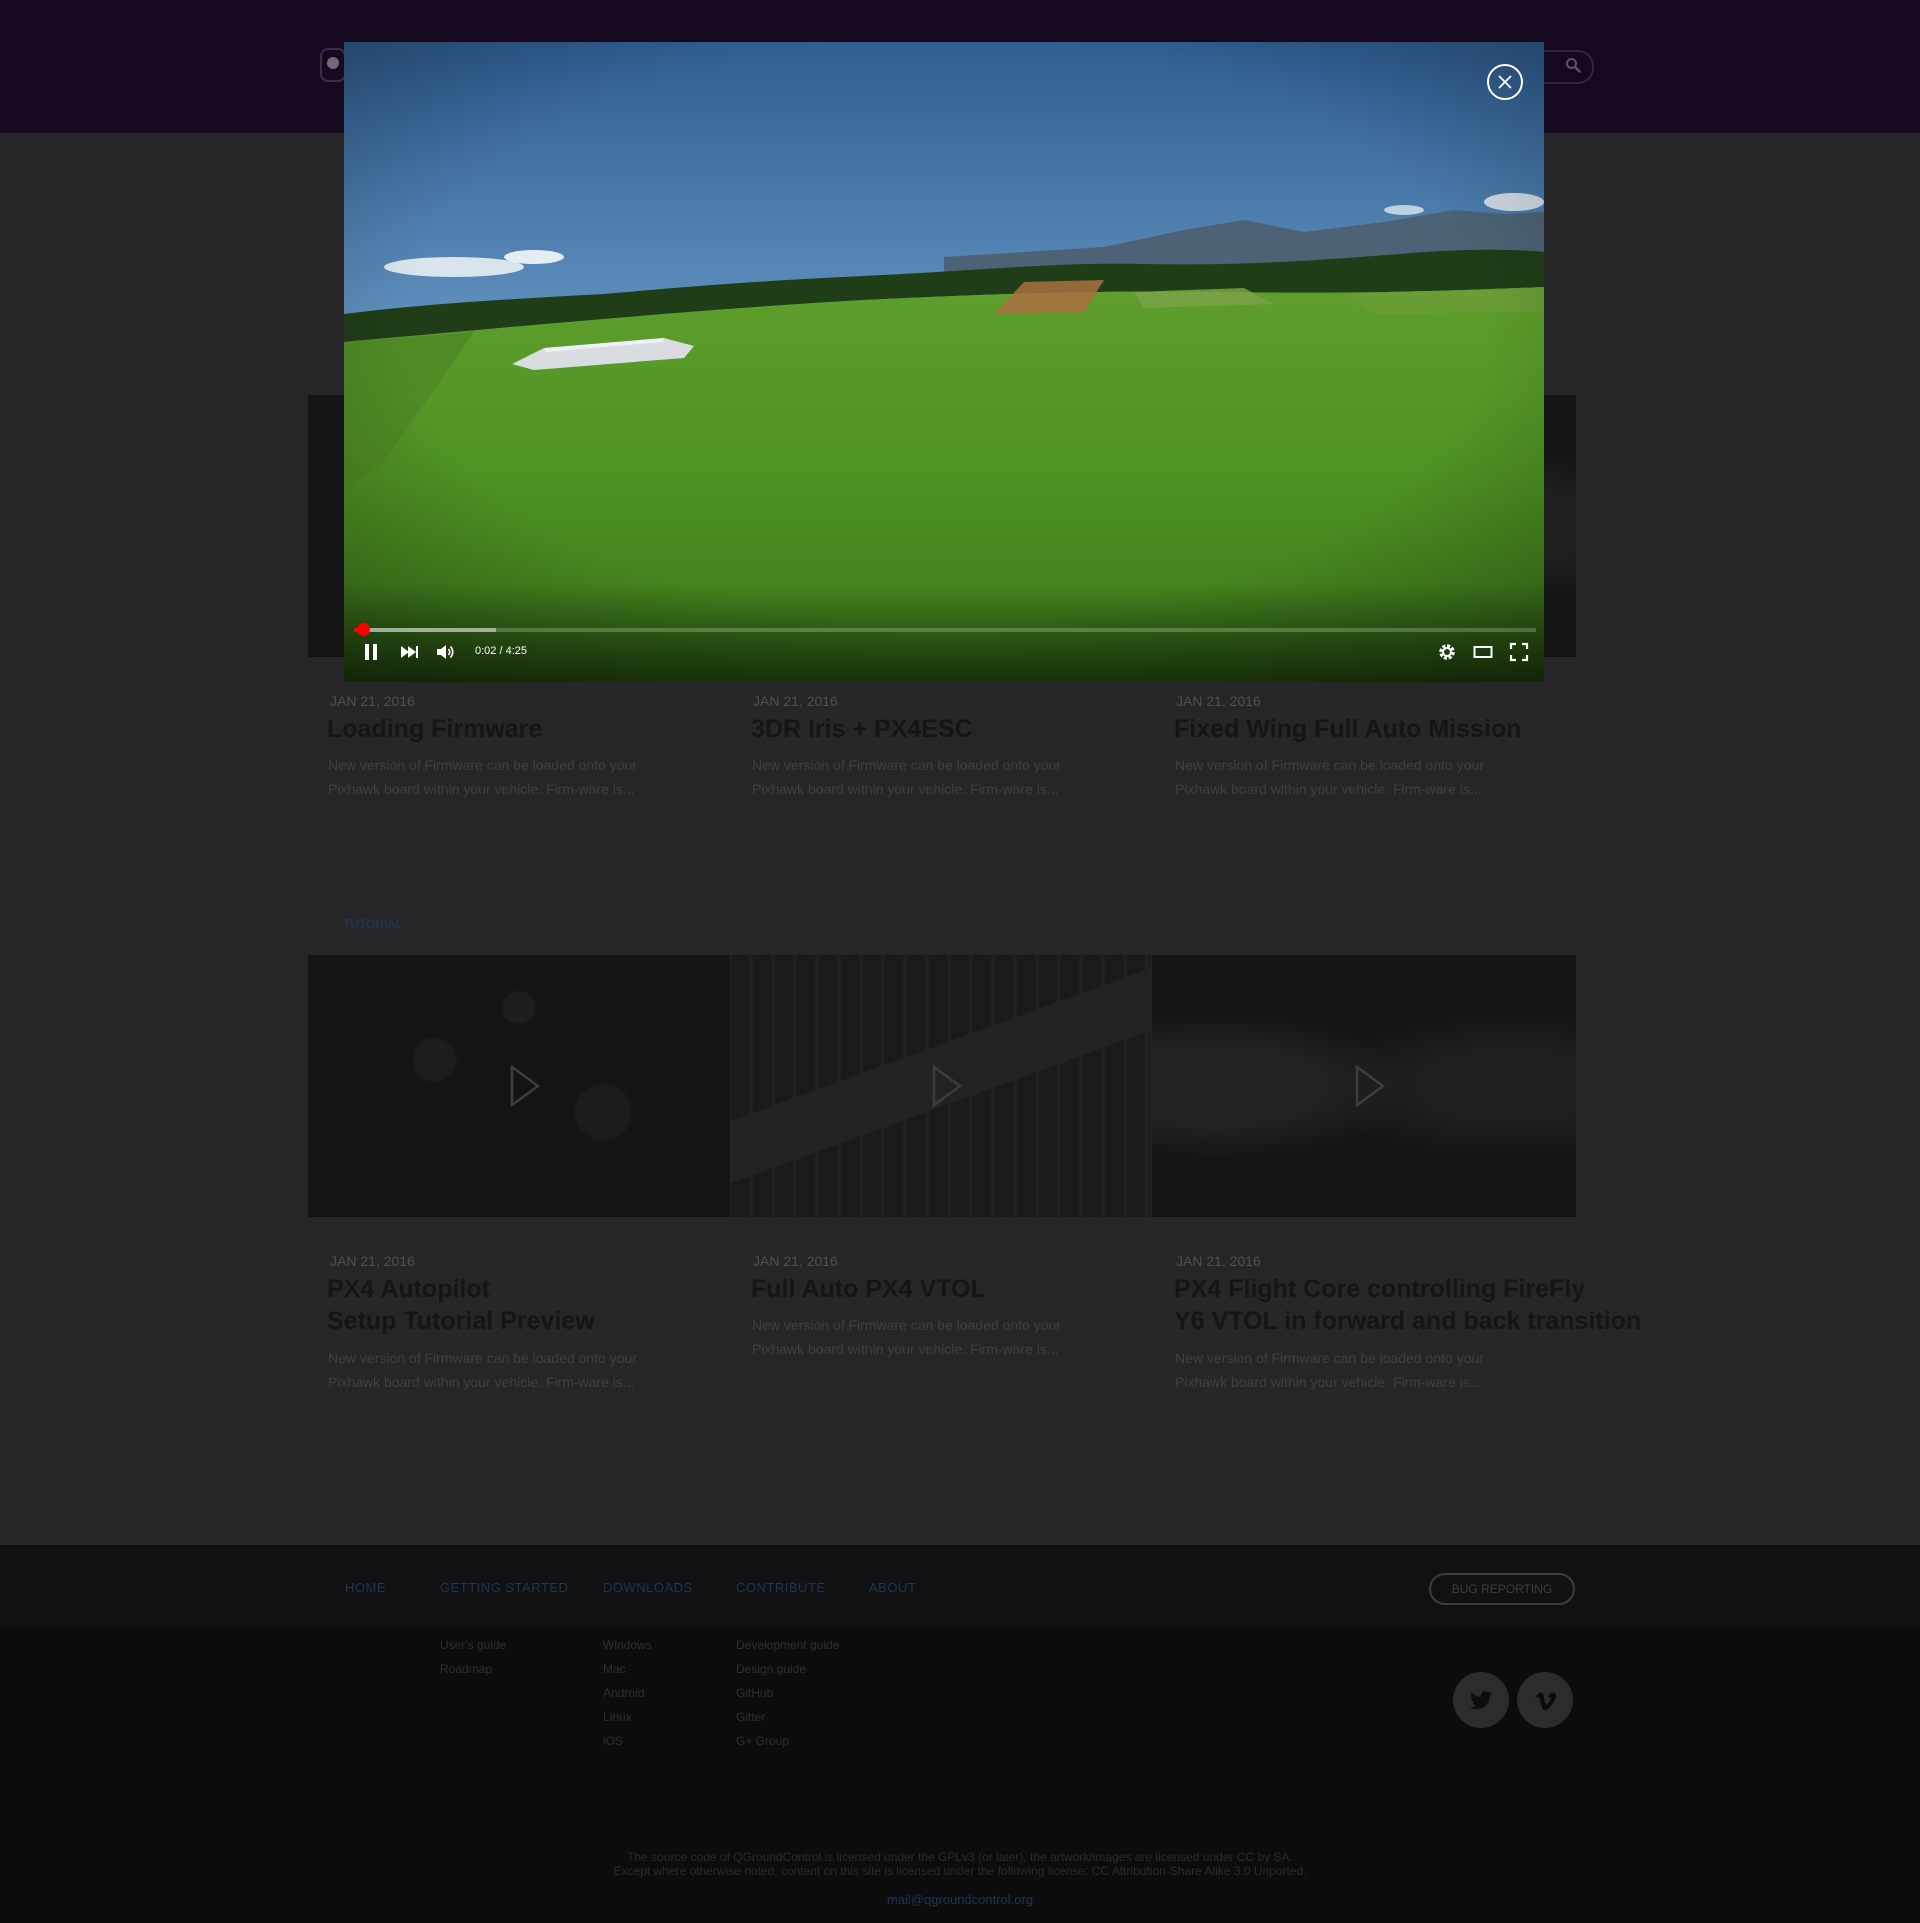 This screenshot has height=1923, width=1920. What do you see at coordinates (473, 1645) in the screenshot?
I see `footer-link: User's guide` at bounding box center [473, 1645].